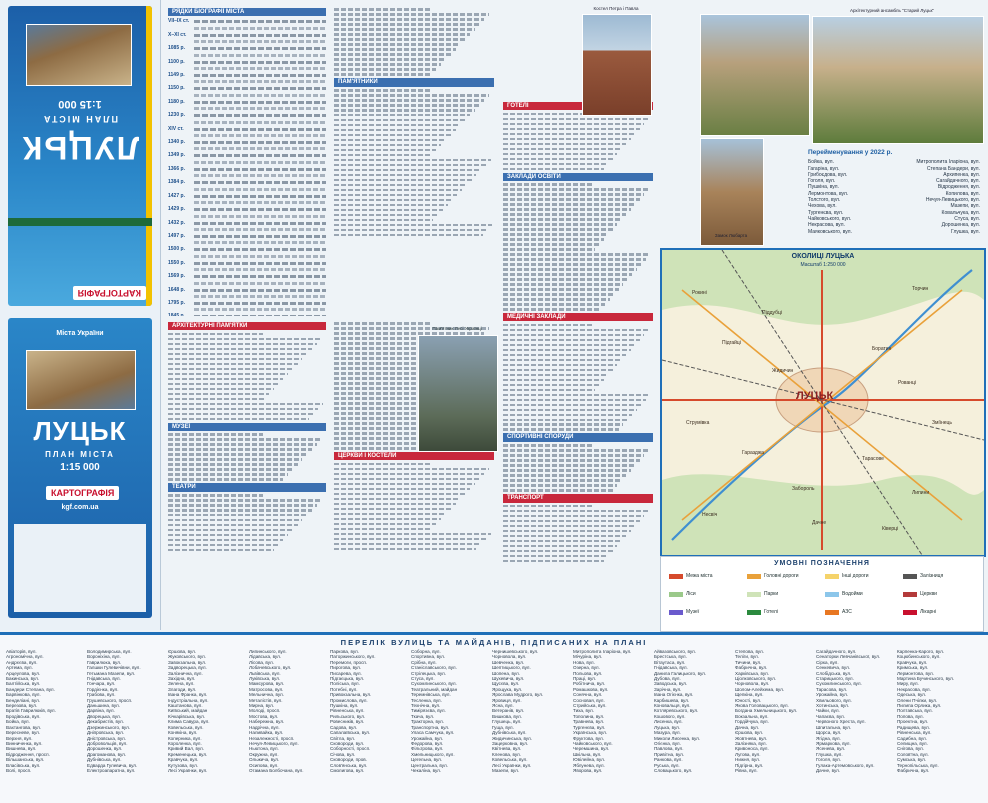  What do you see at coordinates (852, 594) in the screenshot?
I see `legend-label: Водойми` at bounding box center [852, 594].